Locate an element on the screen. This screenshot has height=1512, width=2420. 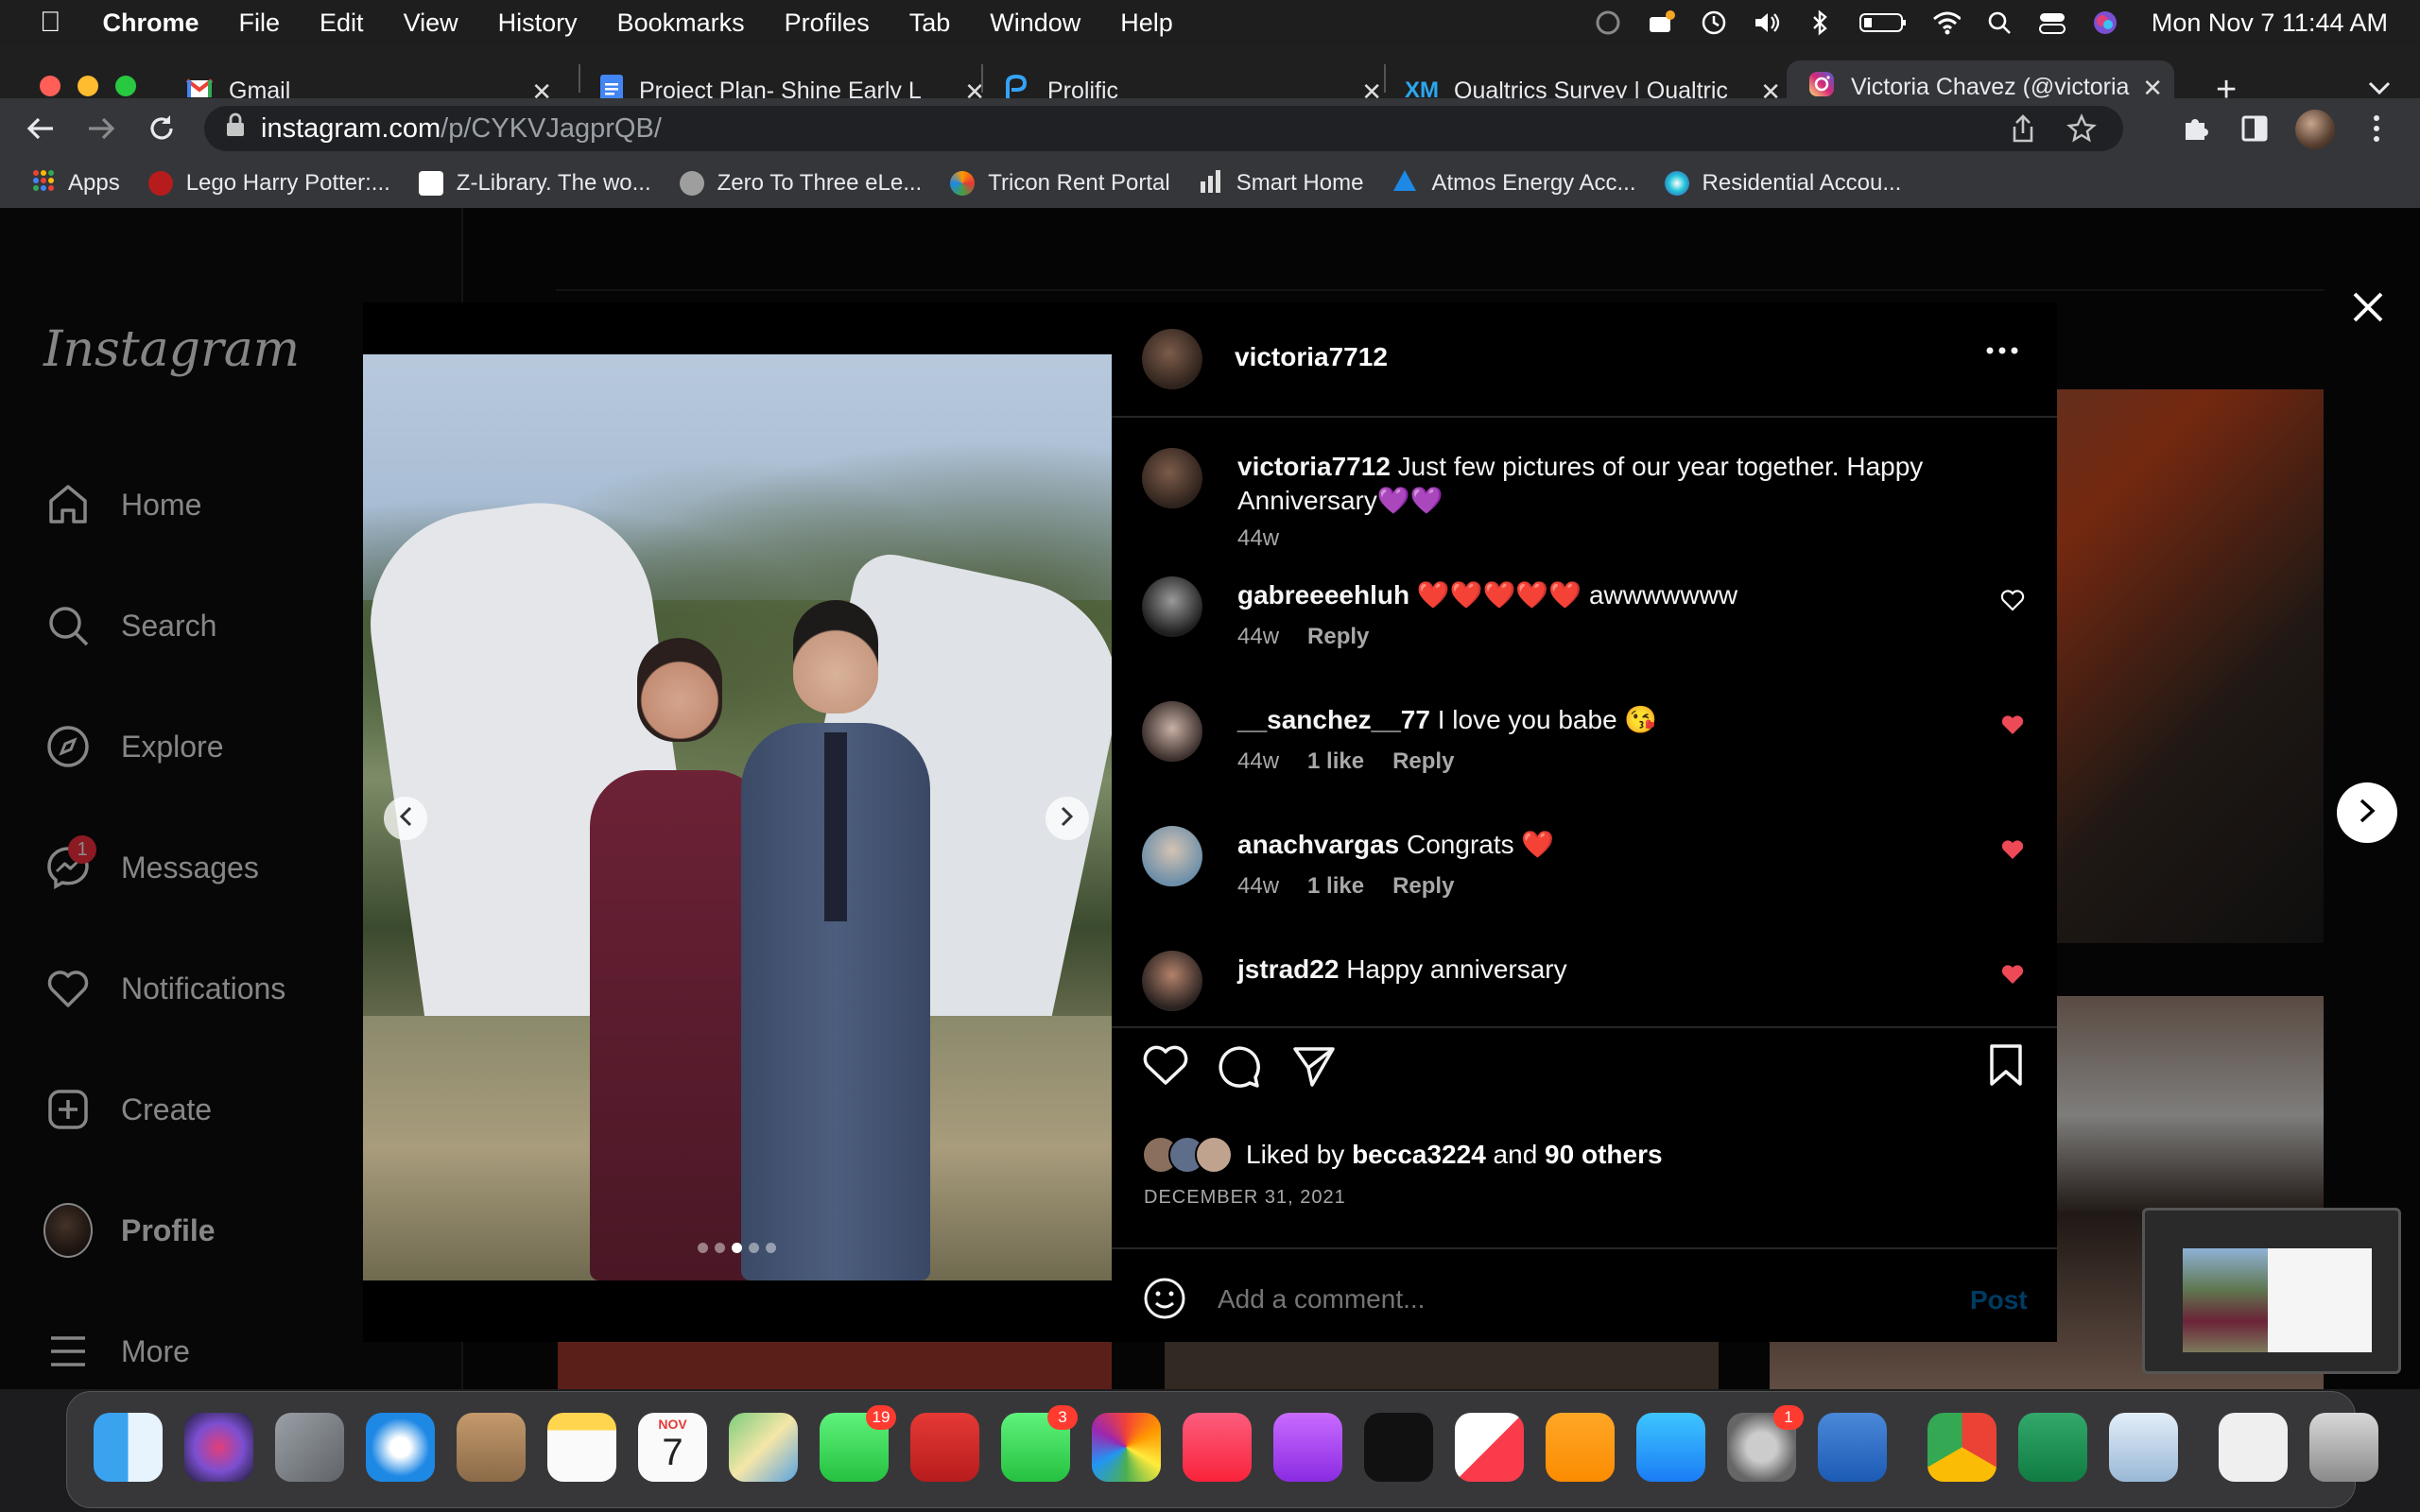
share-plane-icon is located at coordinates (1314, 1068).